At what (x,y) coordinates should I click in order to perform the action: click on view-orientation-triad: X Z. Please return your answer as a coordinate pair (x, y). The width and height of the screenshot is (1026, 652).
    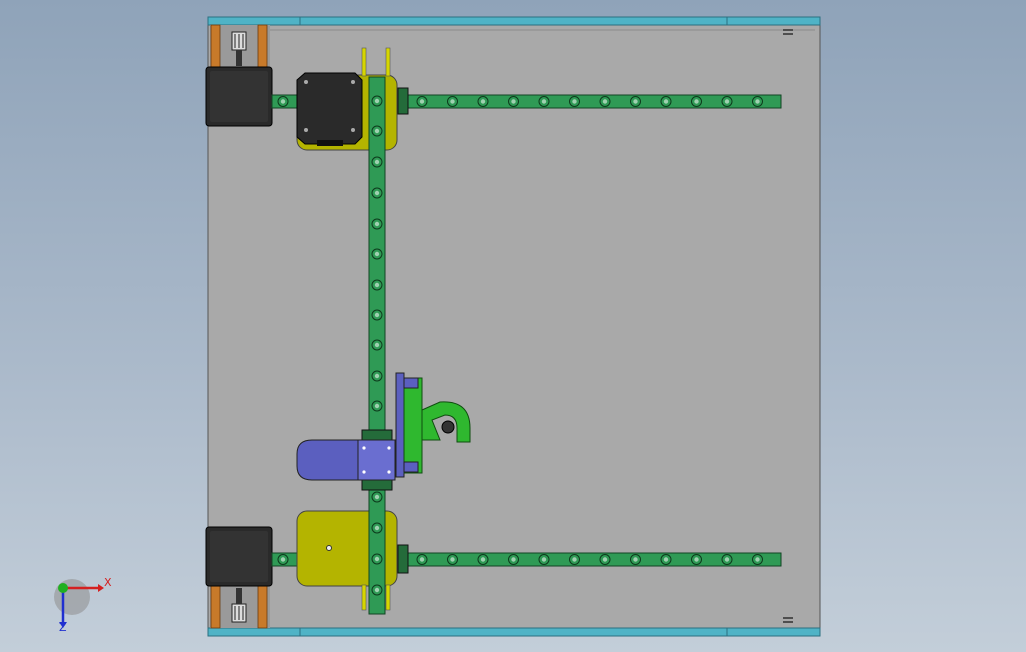
    Looking at the image, I should click on (83, 605).